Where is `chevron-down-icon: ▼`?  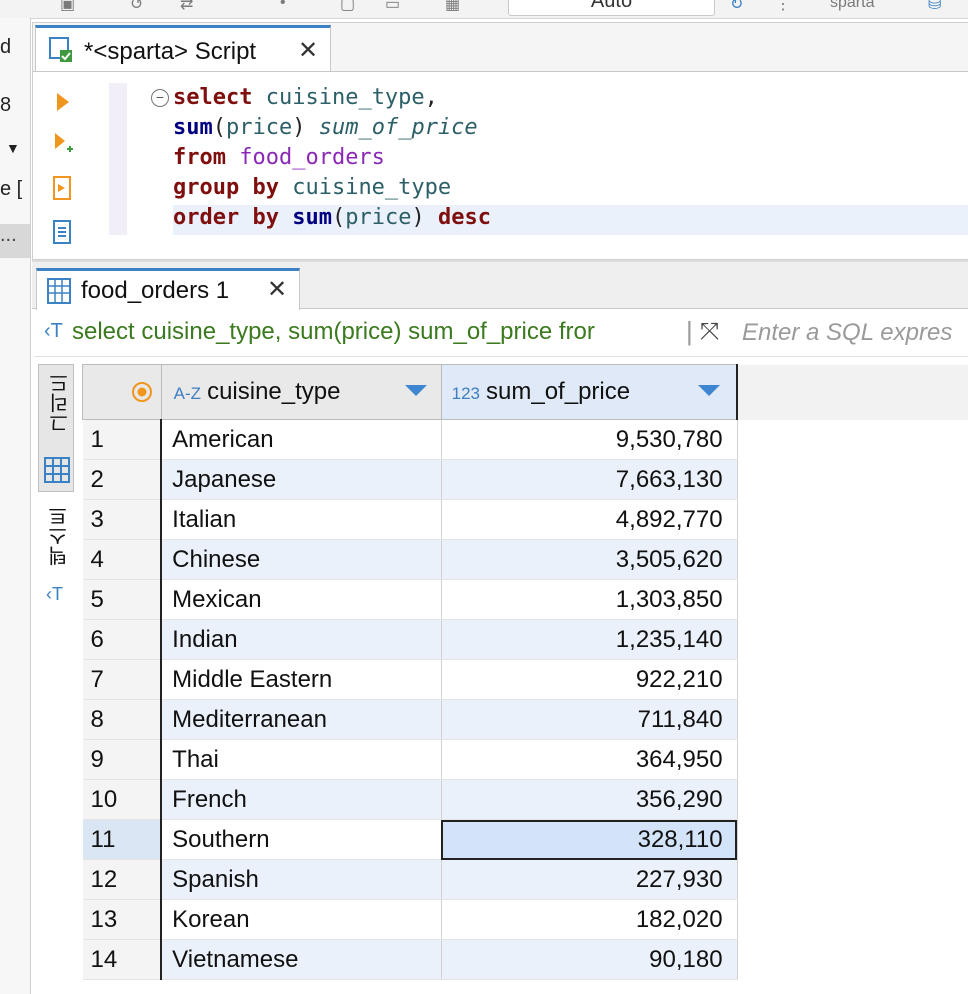 chevron-down-icon: ▼ is located at coordinates (13, 148).